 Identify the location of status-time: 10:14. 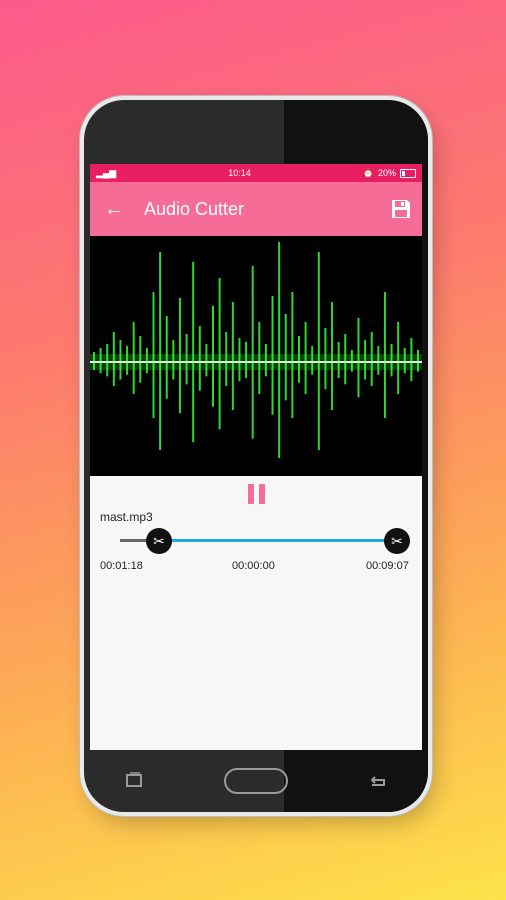
(239, 173).